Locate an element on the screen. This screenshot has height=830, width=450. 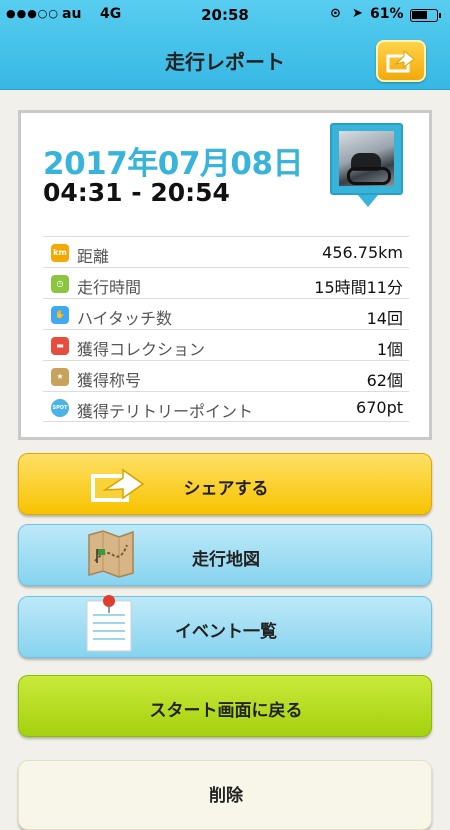
stat-row: ✋ ハイタッチ数 14回 is located at coordinates (226, 313).